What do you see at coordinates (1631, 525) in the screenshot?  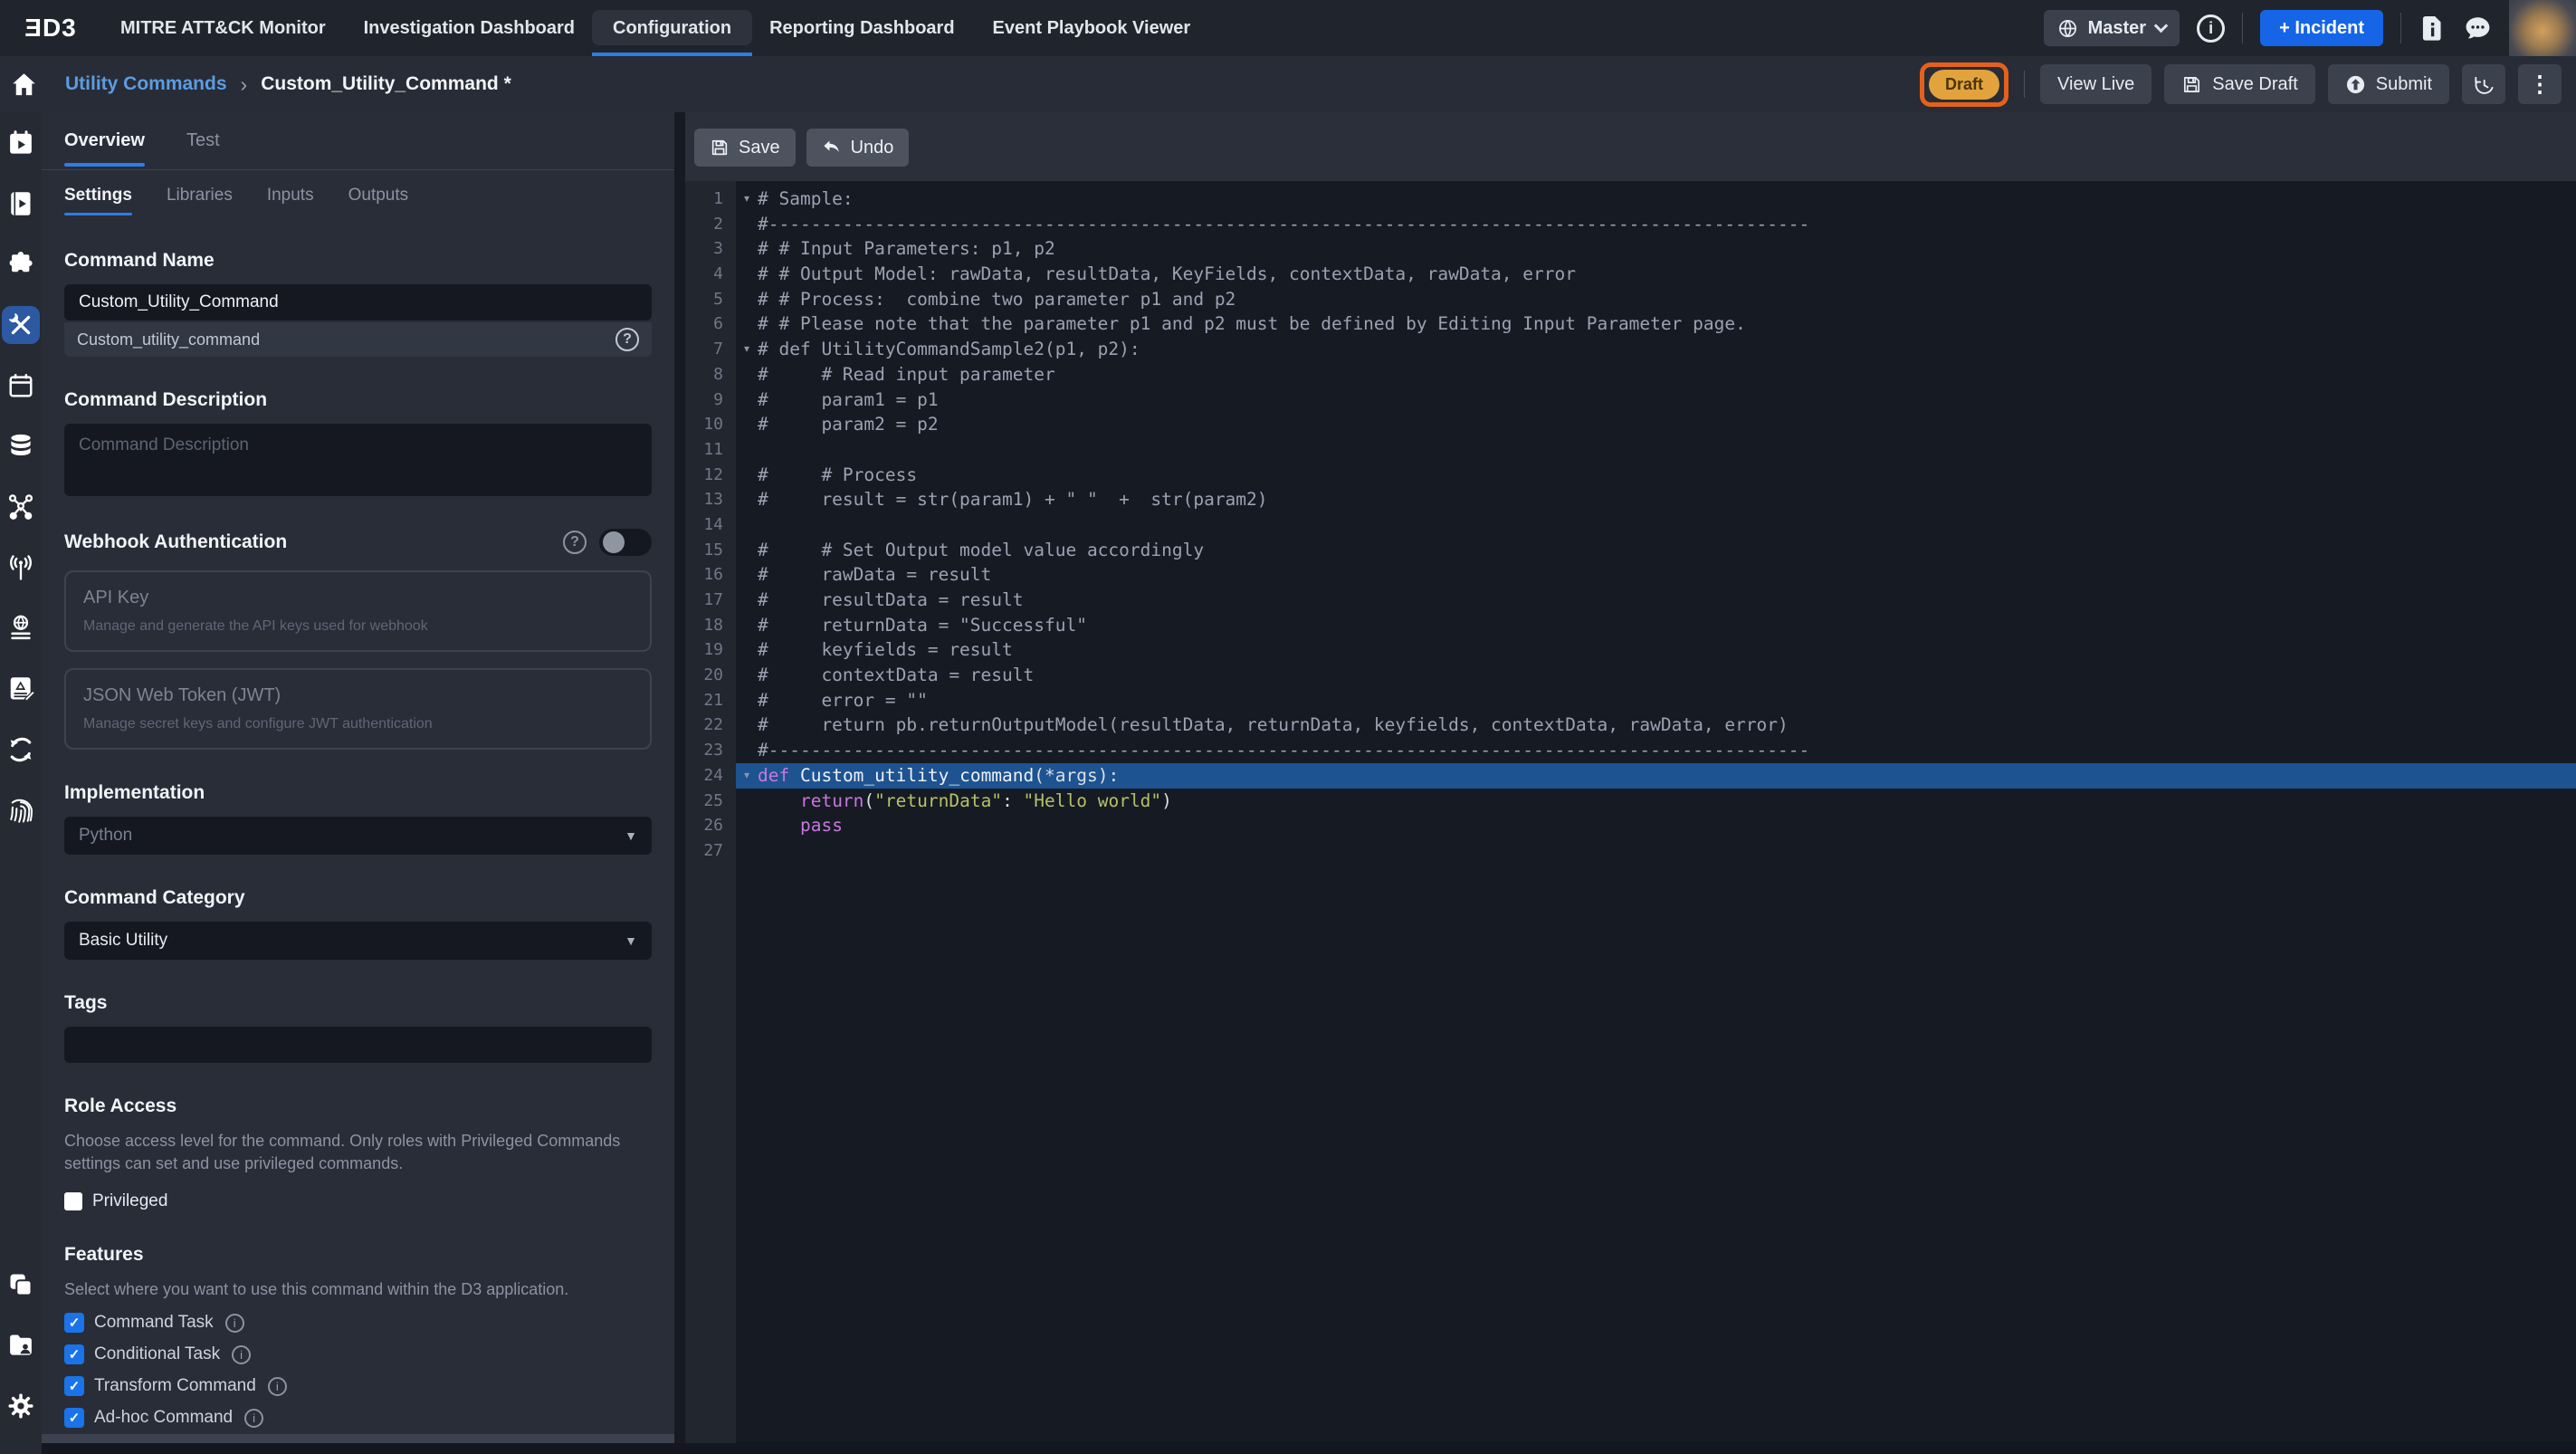 I see `code-line-14: 14` at bounding box center [1631, 525].